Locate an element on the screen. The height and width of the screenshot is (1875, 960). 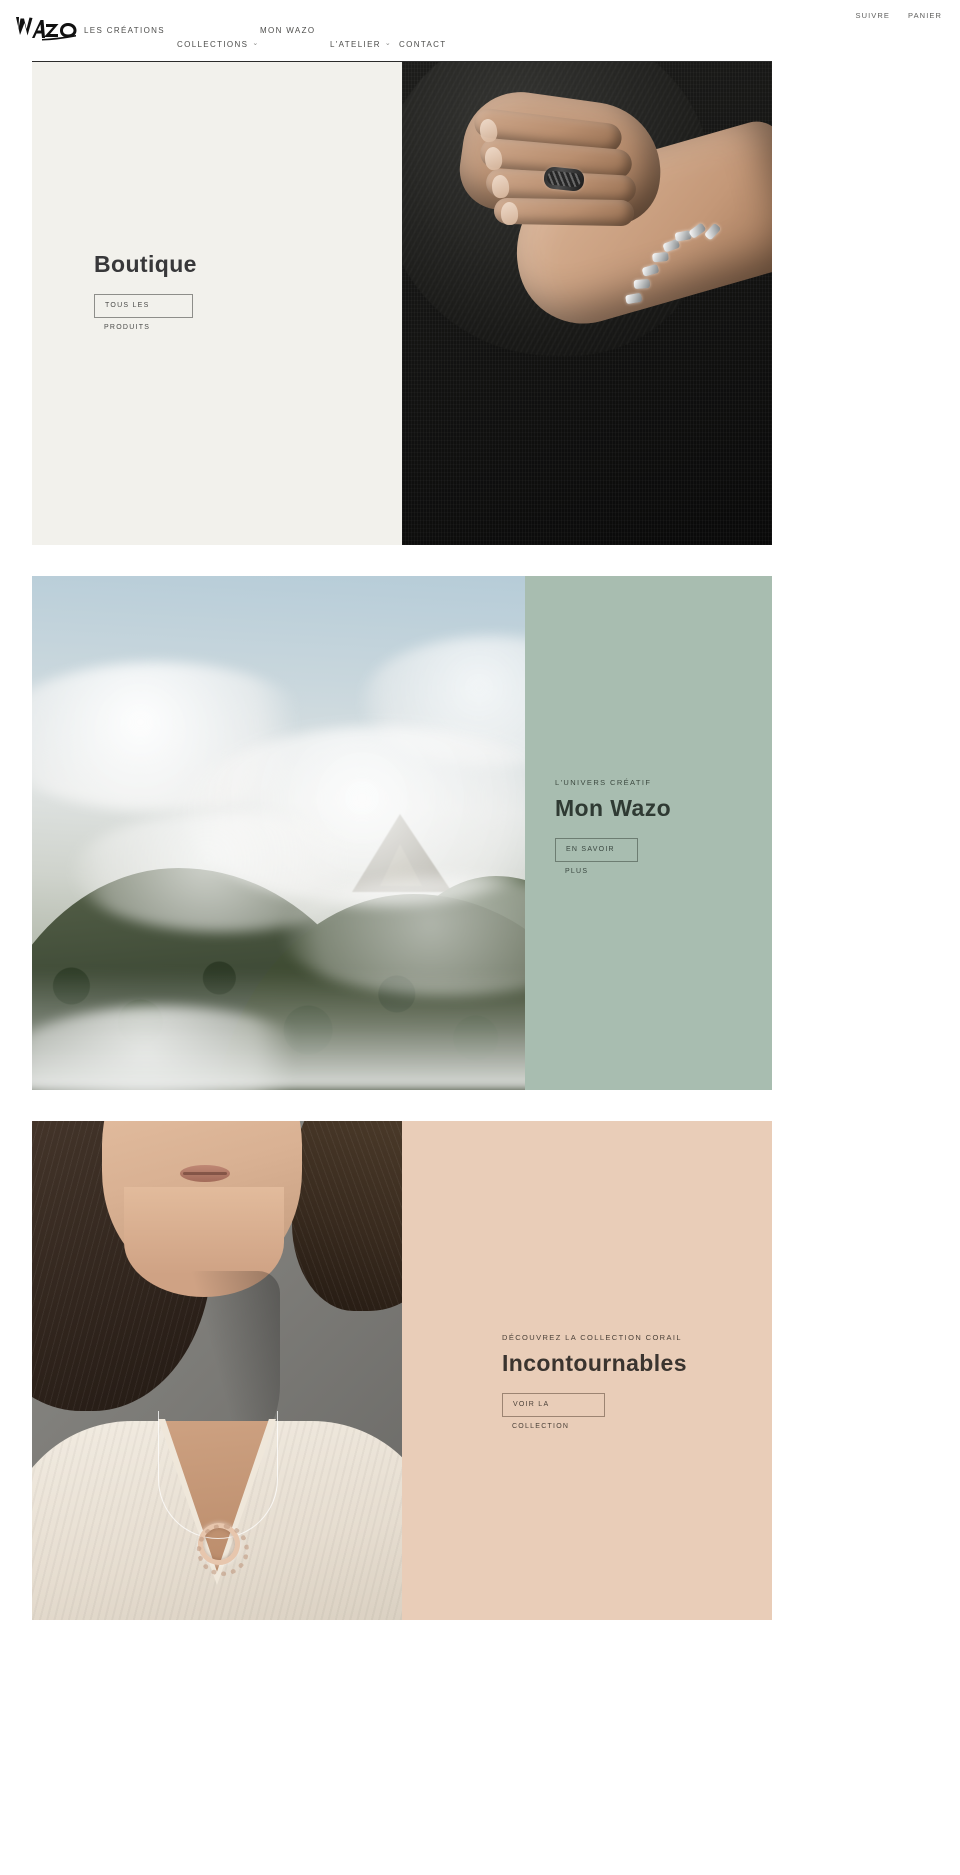
nav-label: COLLECTIONS is located at coordinates (213, 44).